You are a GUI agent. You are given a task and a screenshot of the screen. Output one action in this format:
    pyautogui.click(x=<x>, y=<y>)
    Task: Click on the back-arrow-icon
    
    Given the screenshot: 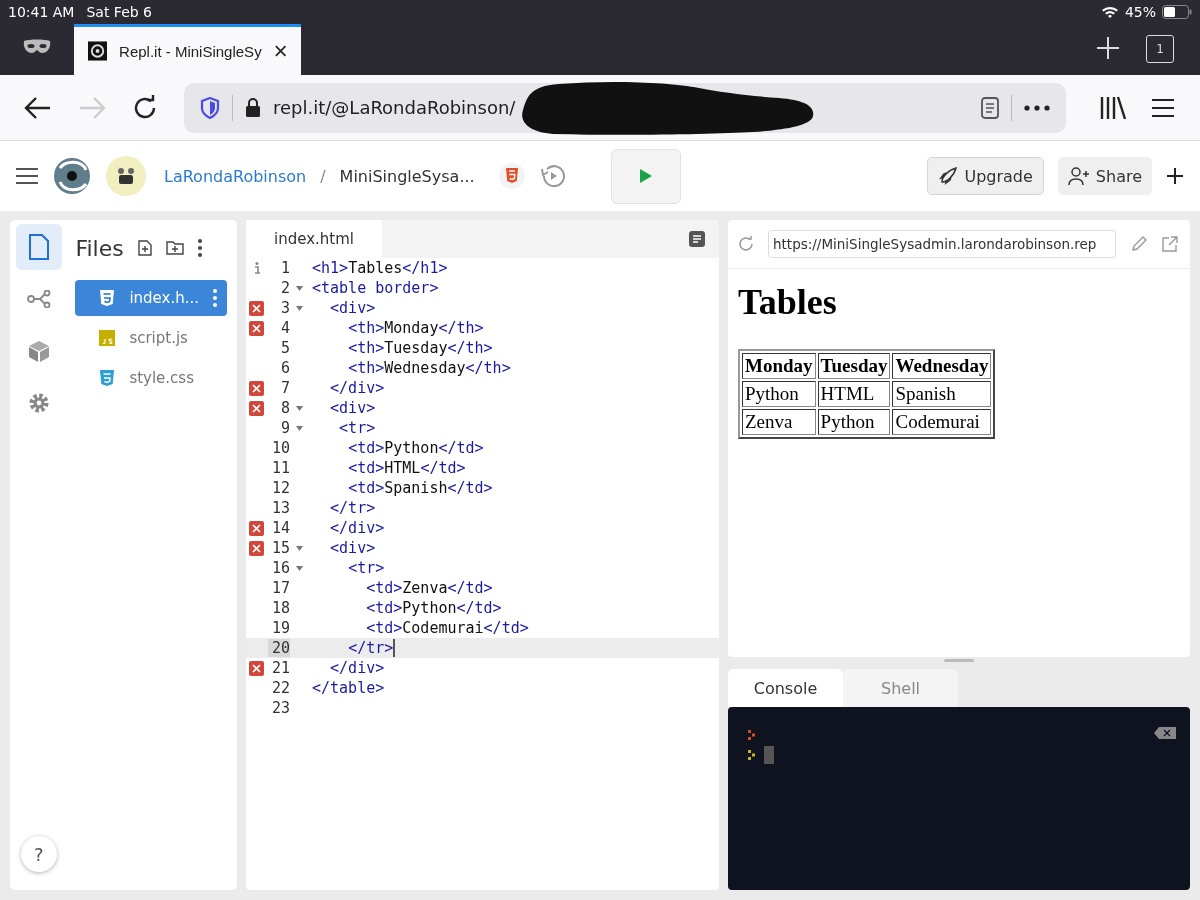 What is the action you would take?
    pyautogui.click(x=38, y=107)
    